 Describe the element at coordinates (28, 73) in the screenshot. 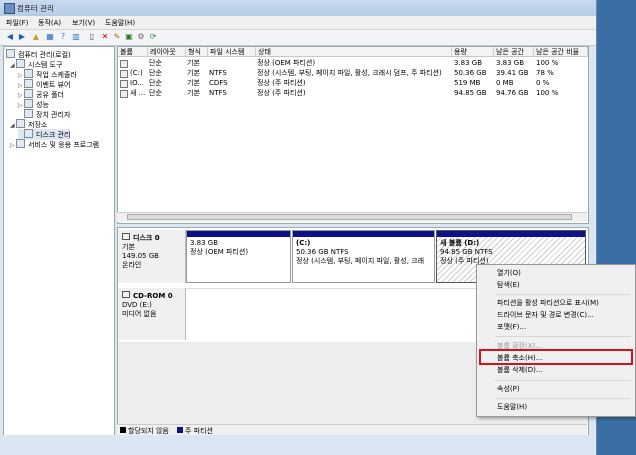

I see `clock-icon` at that location.